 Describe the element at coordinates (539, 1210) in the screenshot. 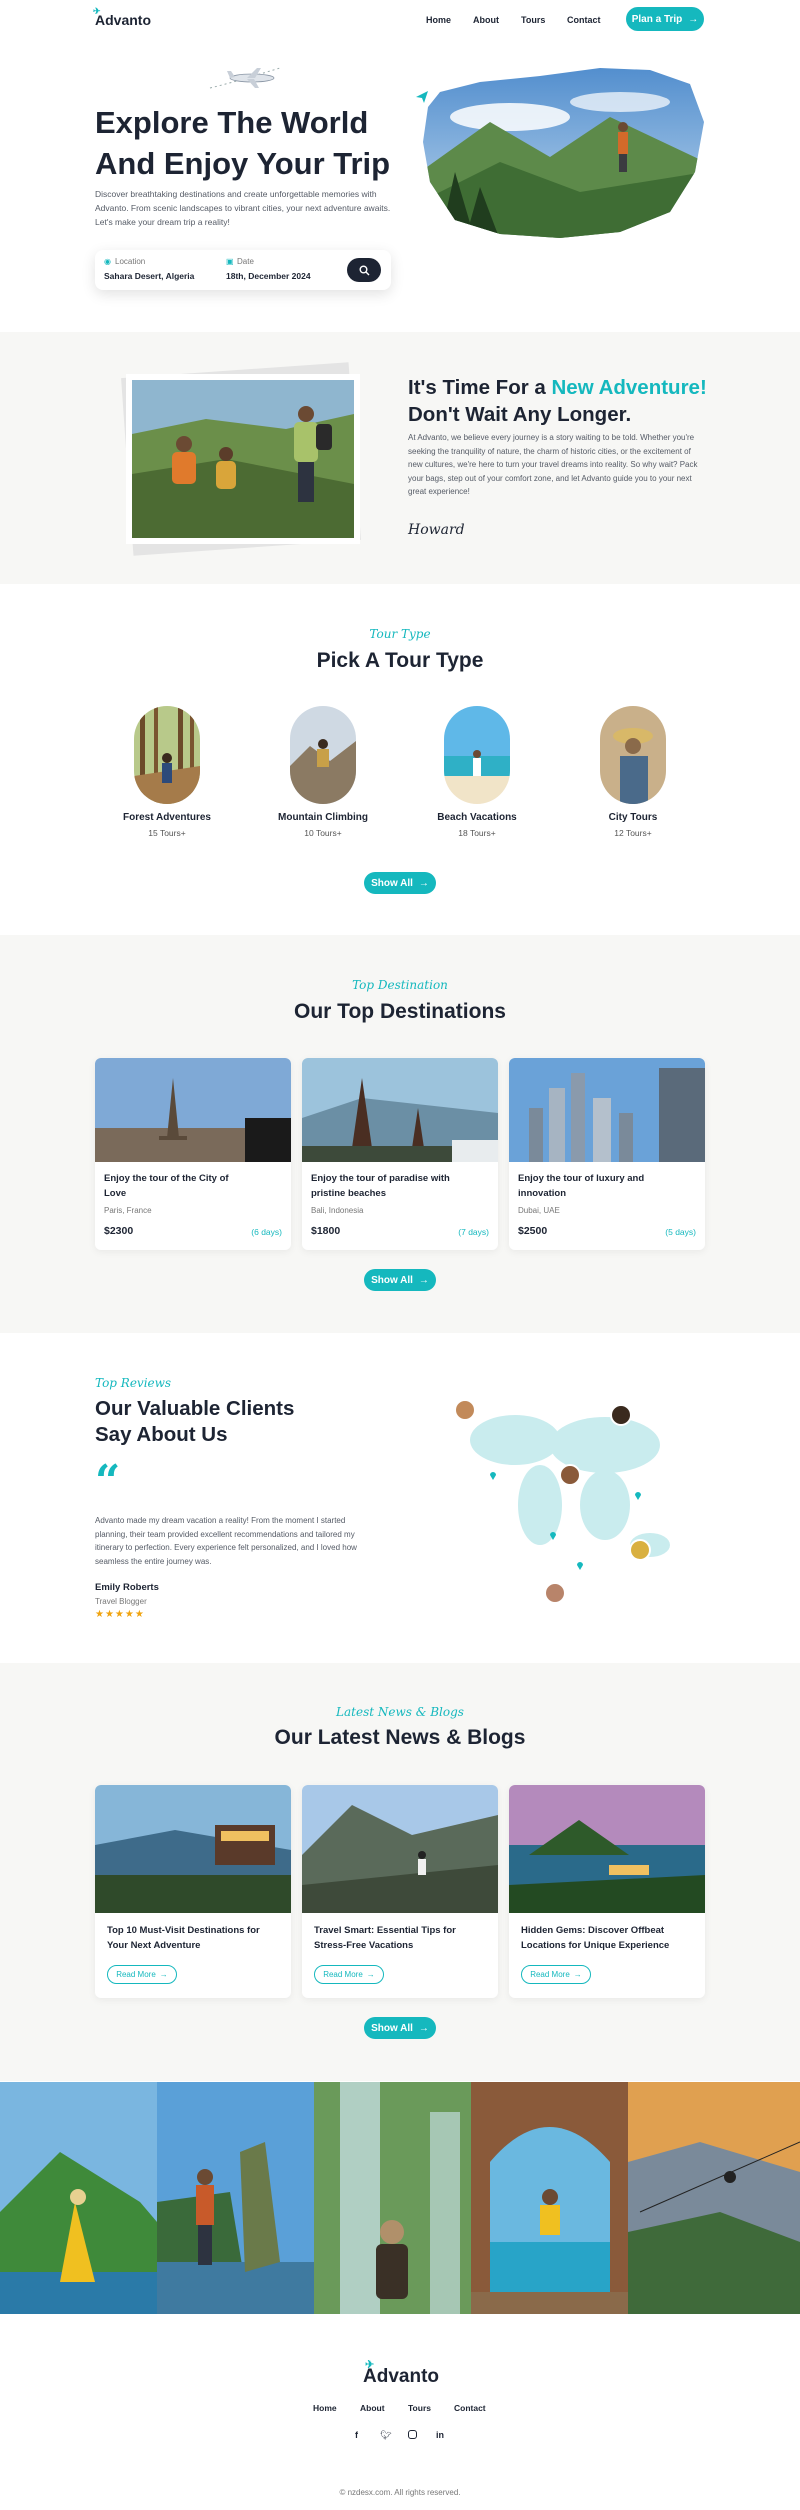

I see `destination-location: Dubai, UAE` at that location.